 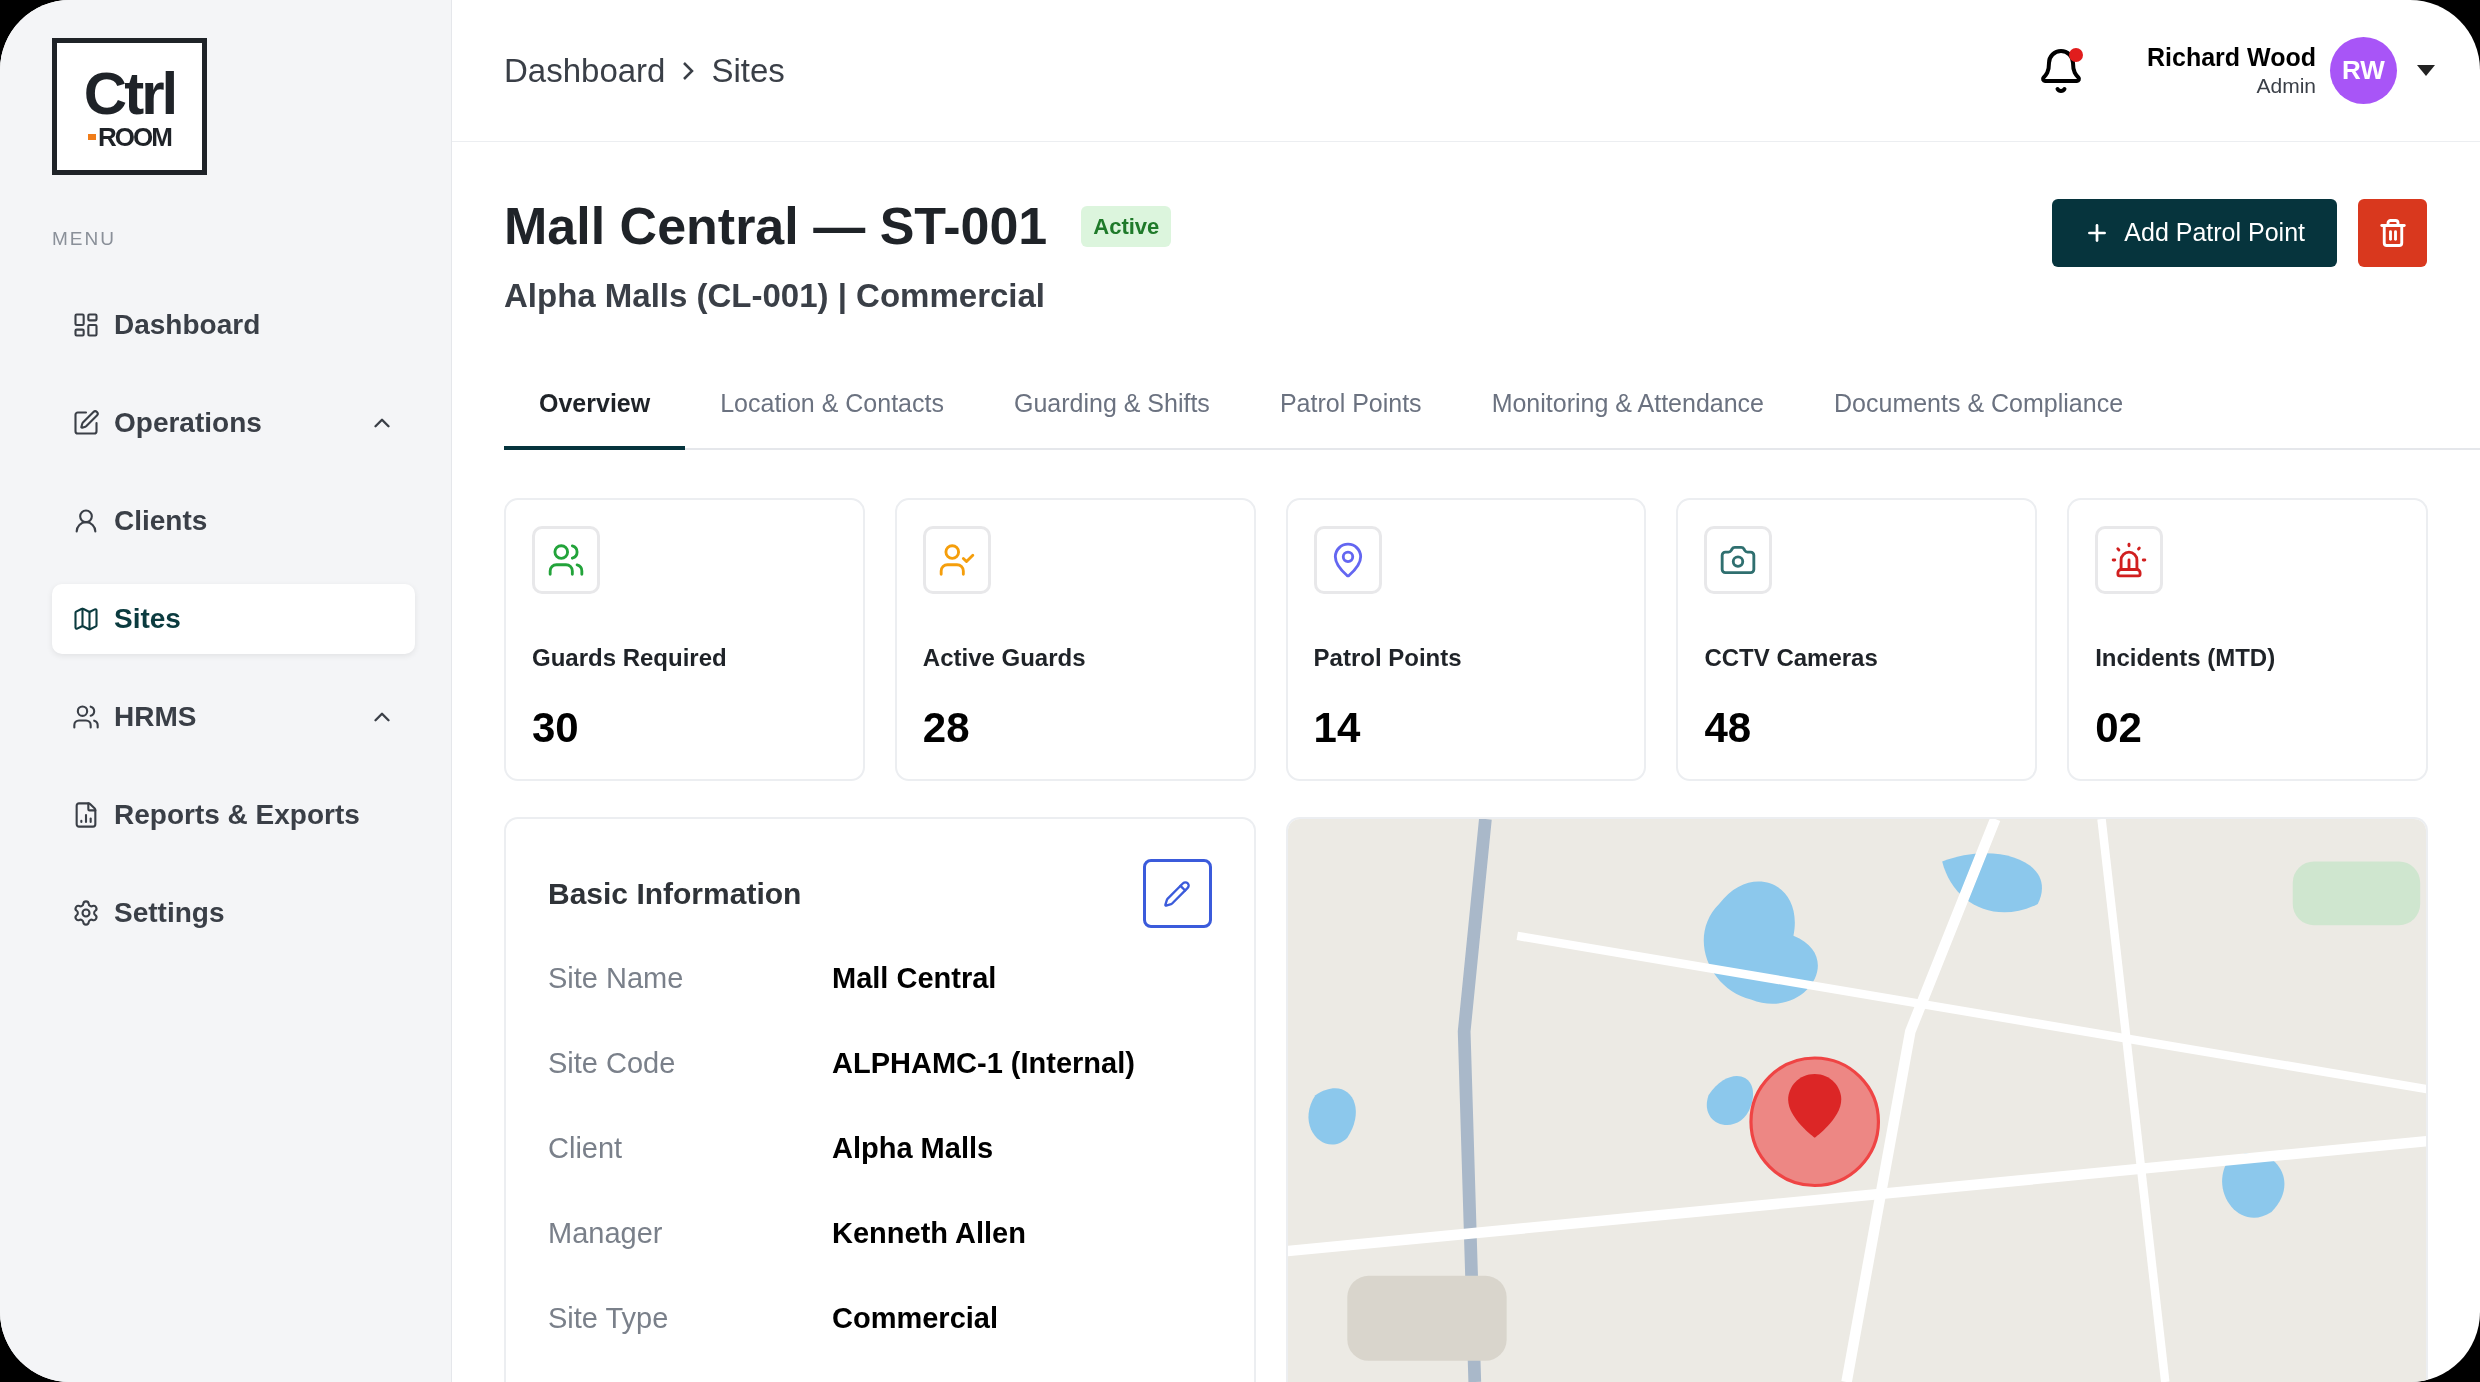 What do you see at coordinates (92, 136) in the screenshot?
I see `logo-mark-icon` at bounding box center [92, 136].